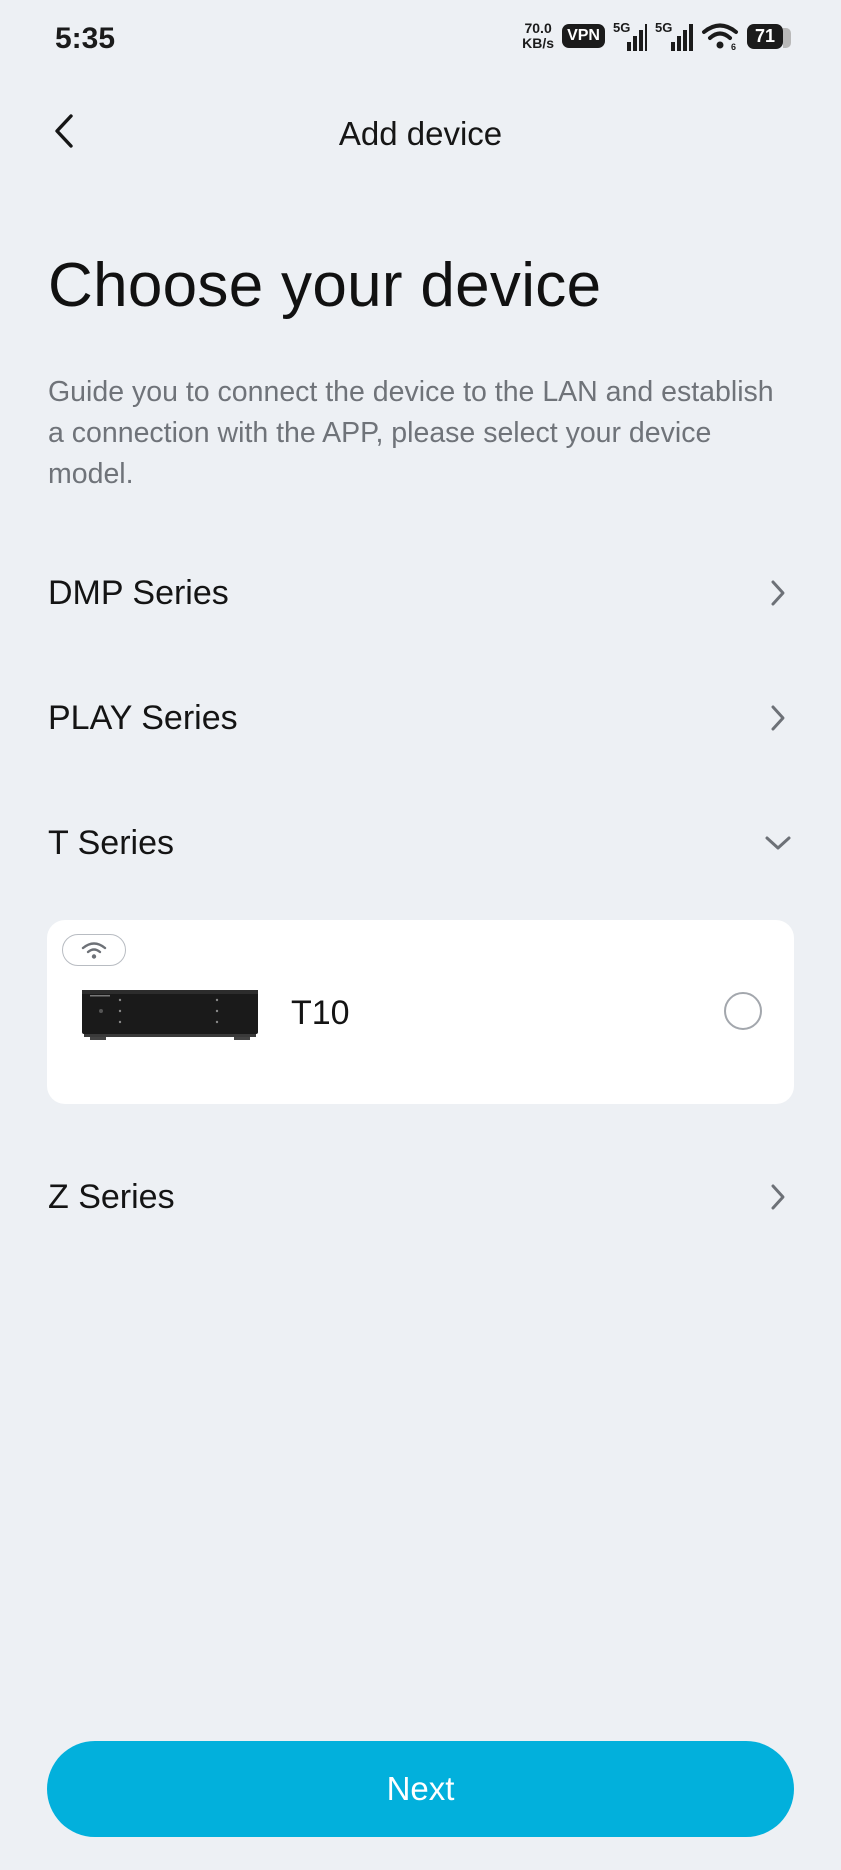 This screenshot has width=841, height=1870. Describe the element at coordinates (583, 36) in the screenshot. I see `vpn-badge: VPN` at that location.